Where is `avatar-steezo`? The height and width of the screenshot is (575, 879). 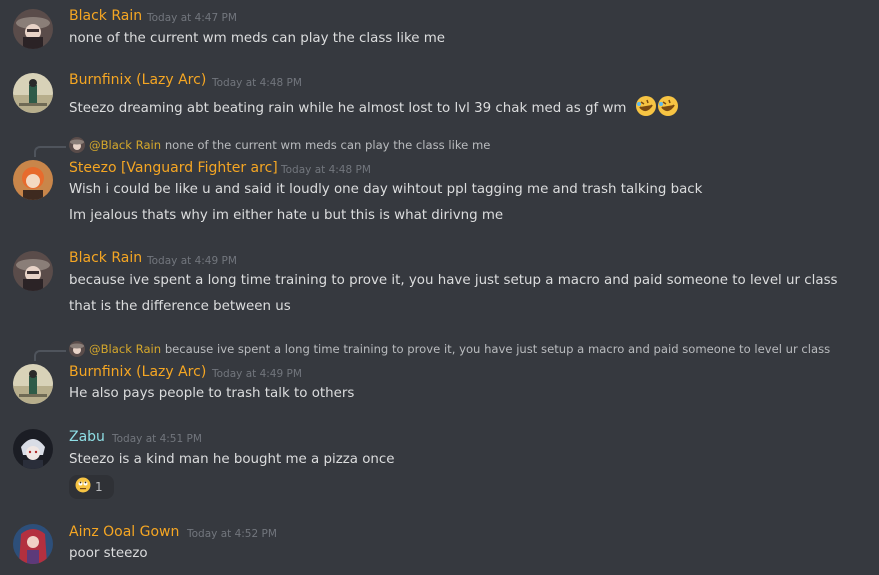
avatar-steezo is located at coordinates (33, 180).